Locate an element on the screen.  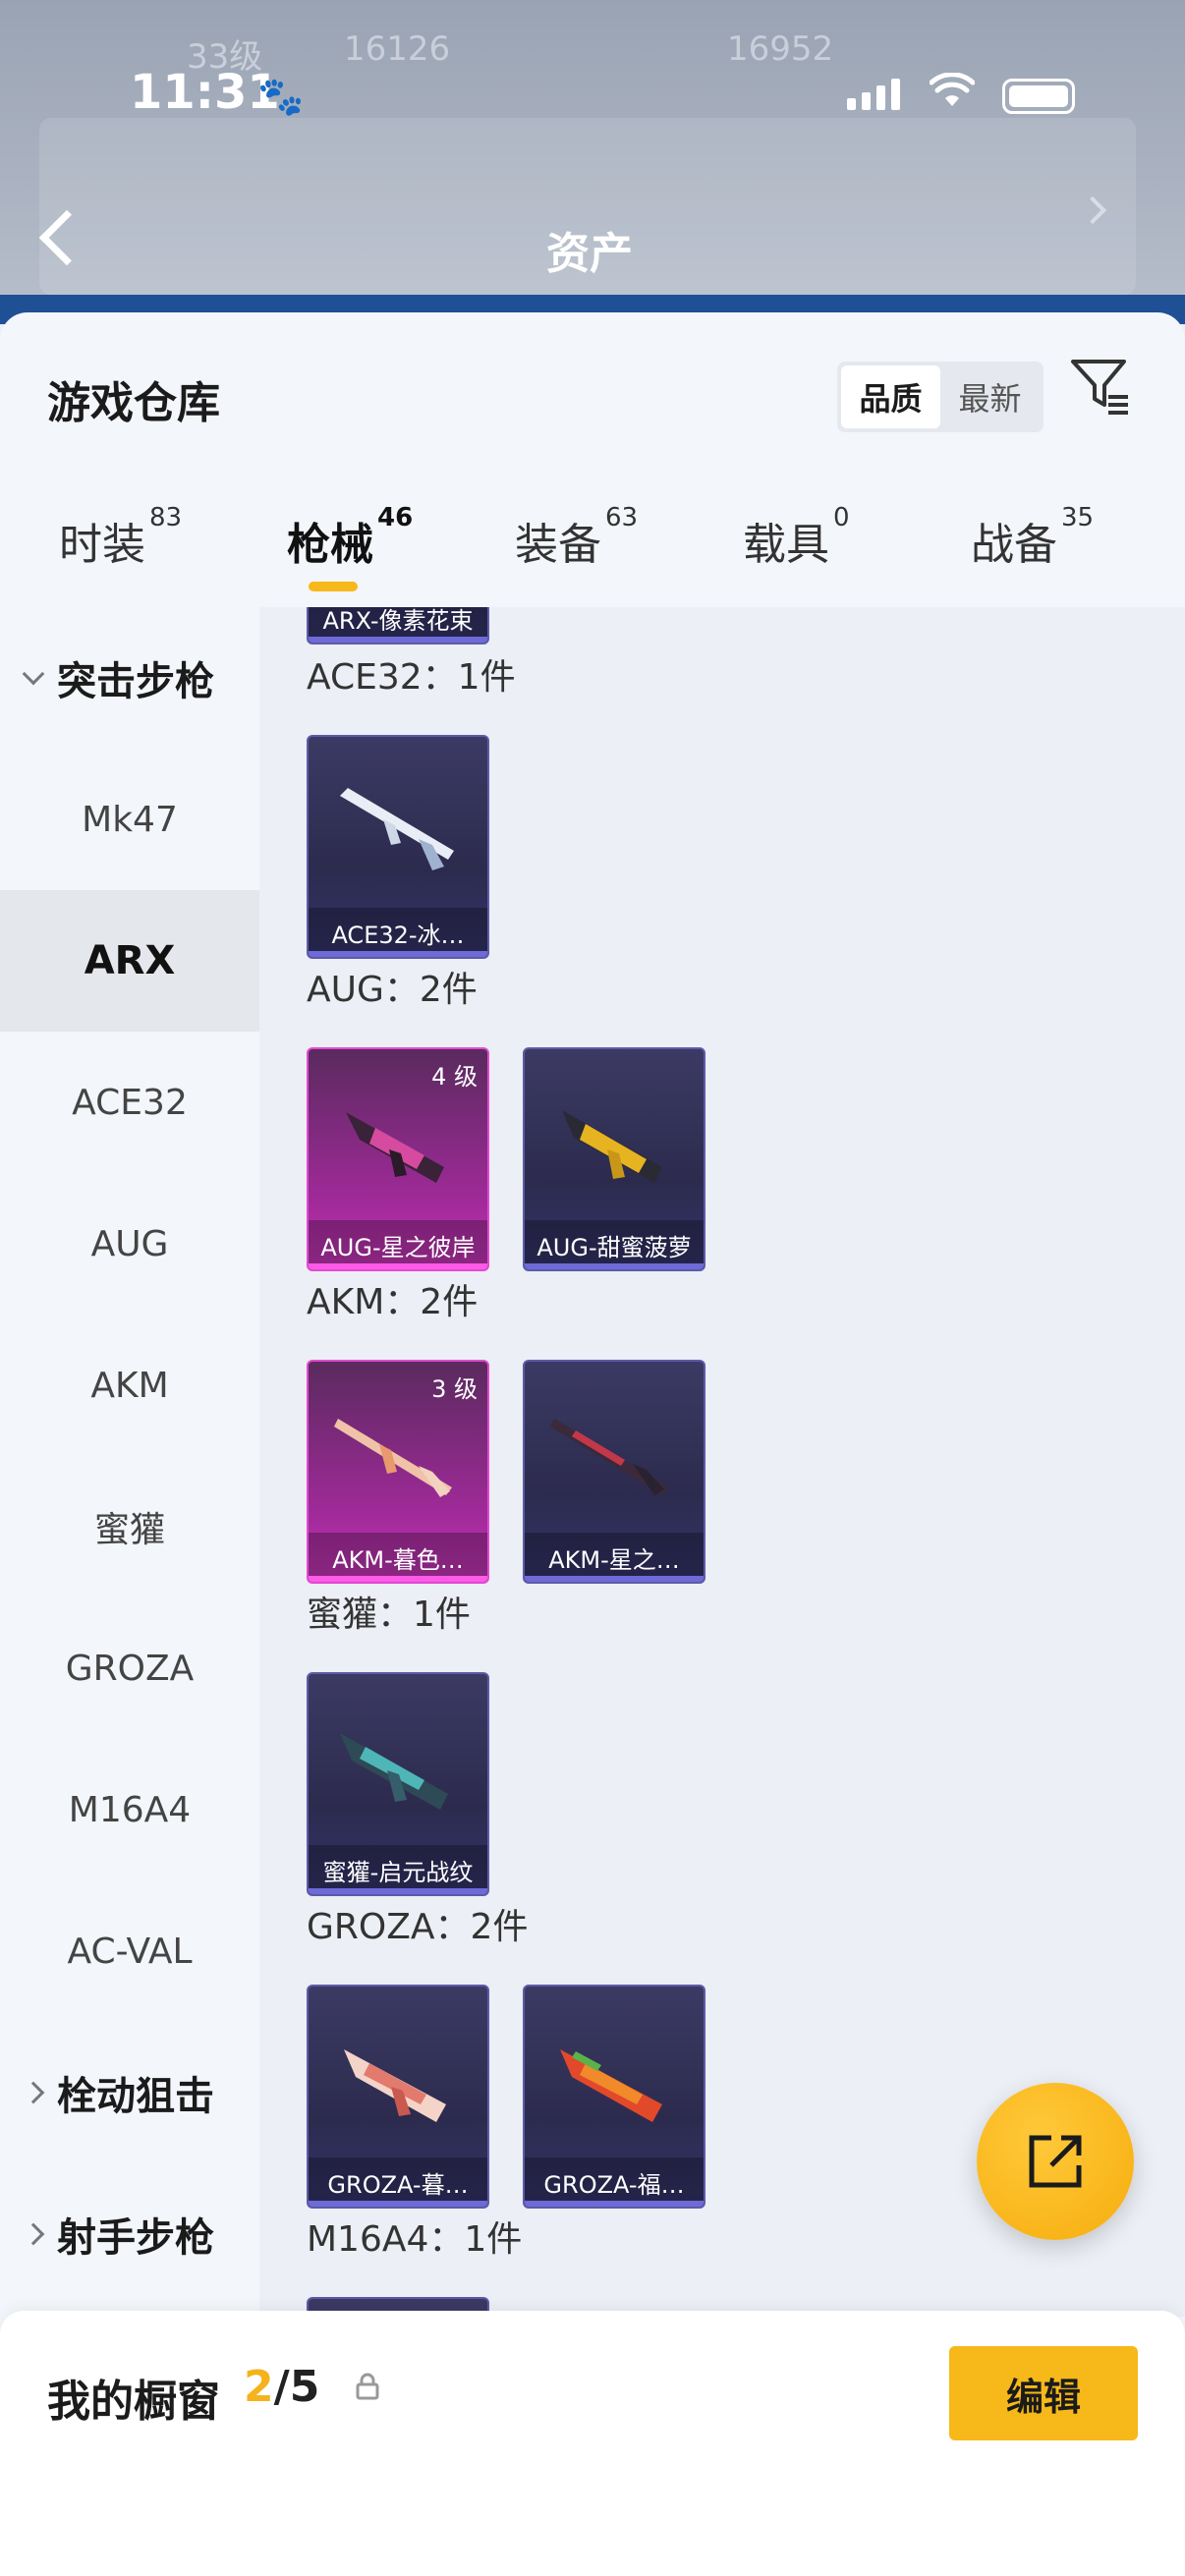
tab-equipment: 装备63 is located at coordinates (577, 537).